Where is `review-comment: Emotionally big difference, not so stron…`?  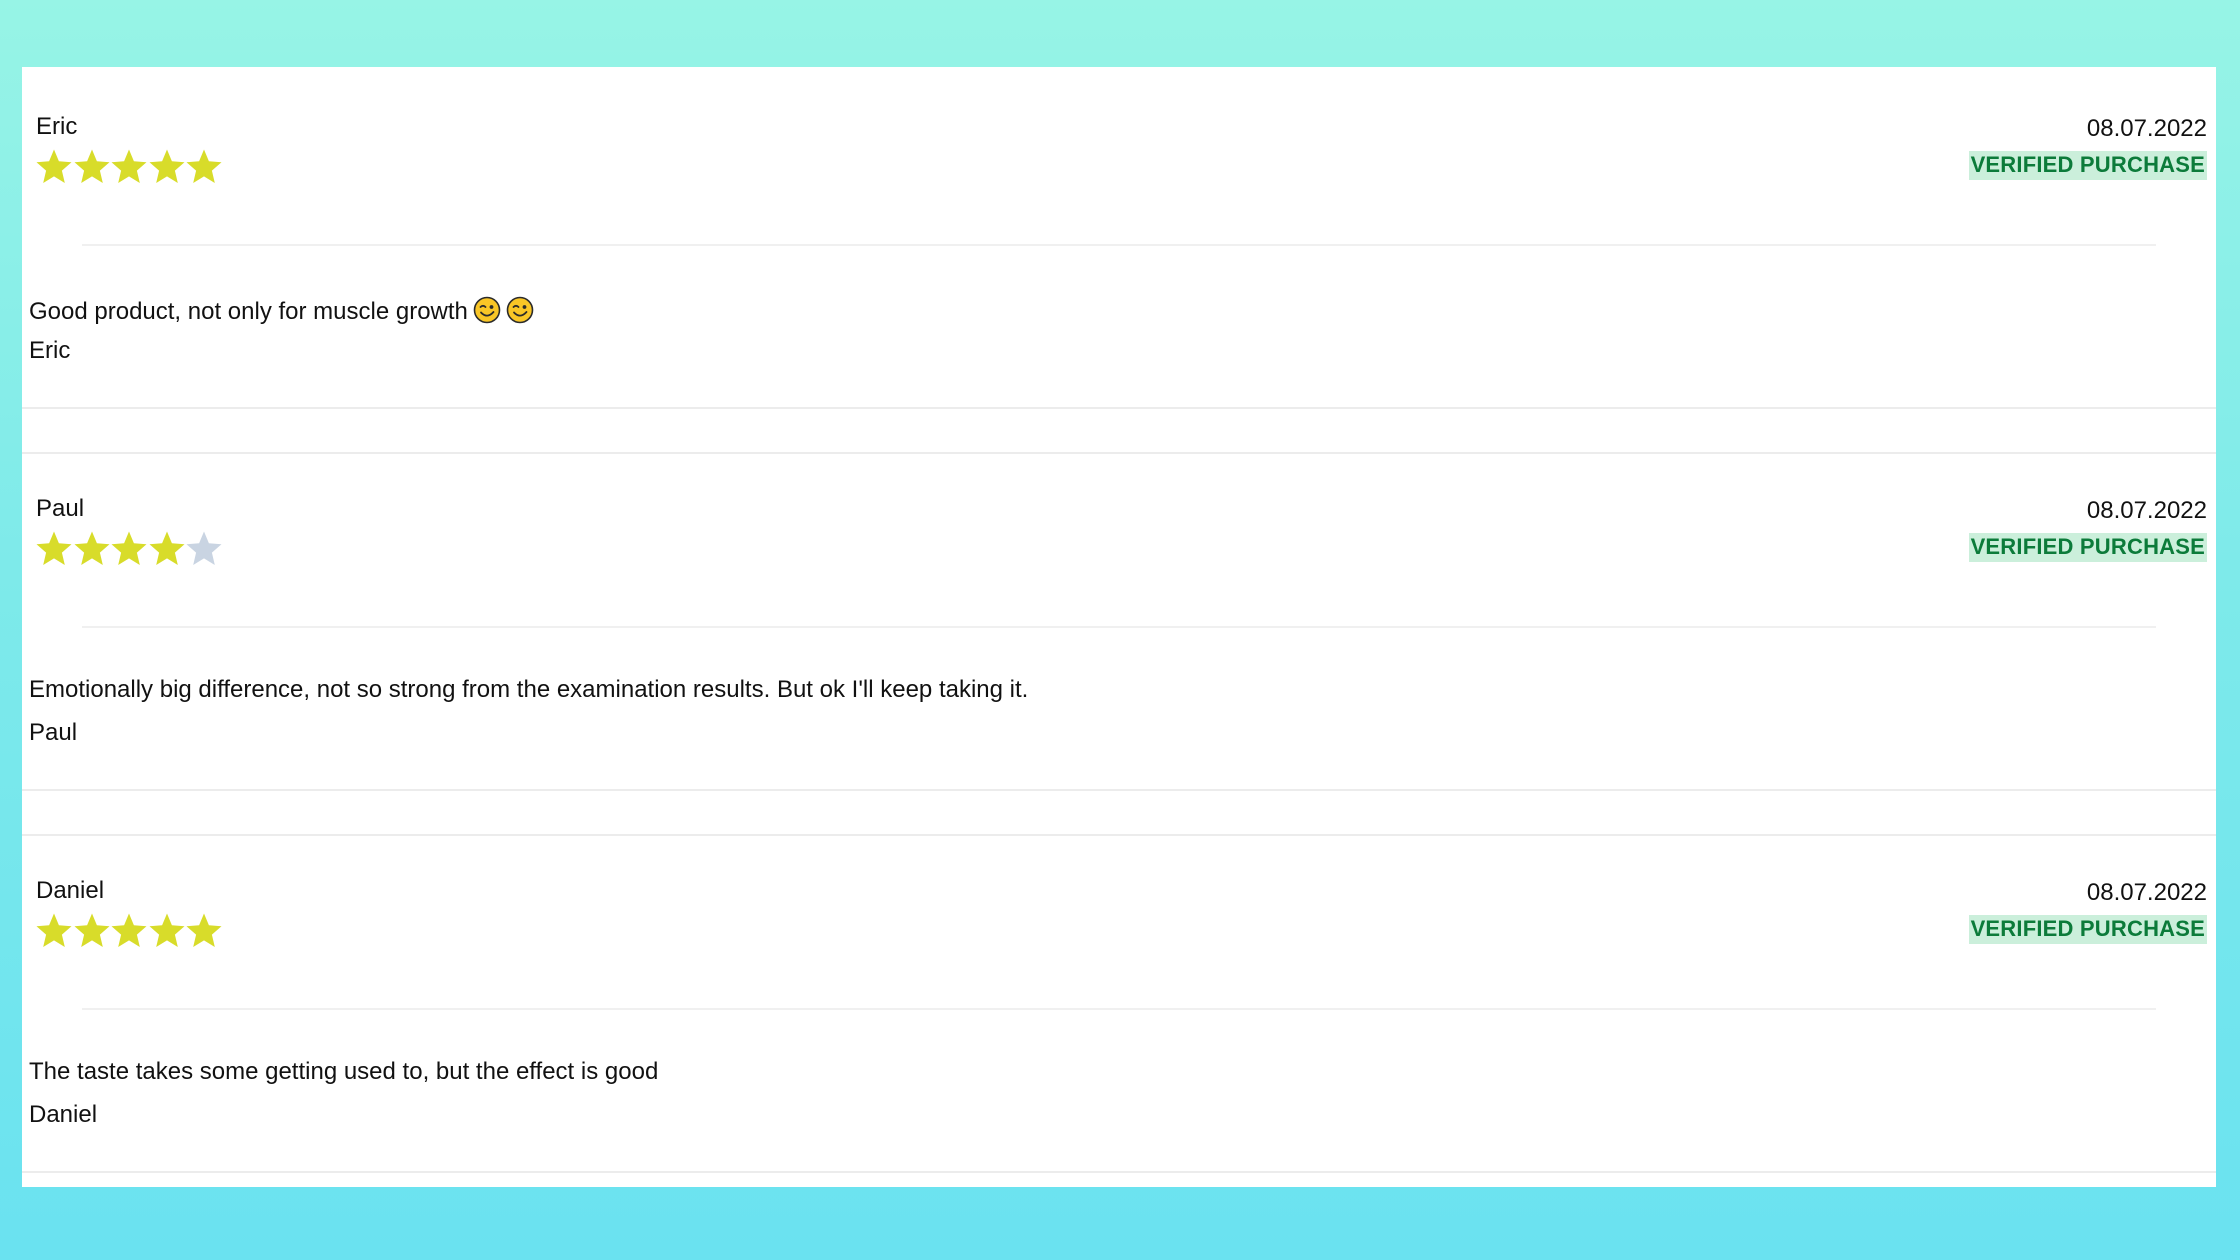 review-comment: Emotionally big difference, not so stron… is located at coordinates (528, 690).